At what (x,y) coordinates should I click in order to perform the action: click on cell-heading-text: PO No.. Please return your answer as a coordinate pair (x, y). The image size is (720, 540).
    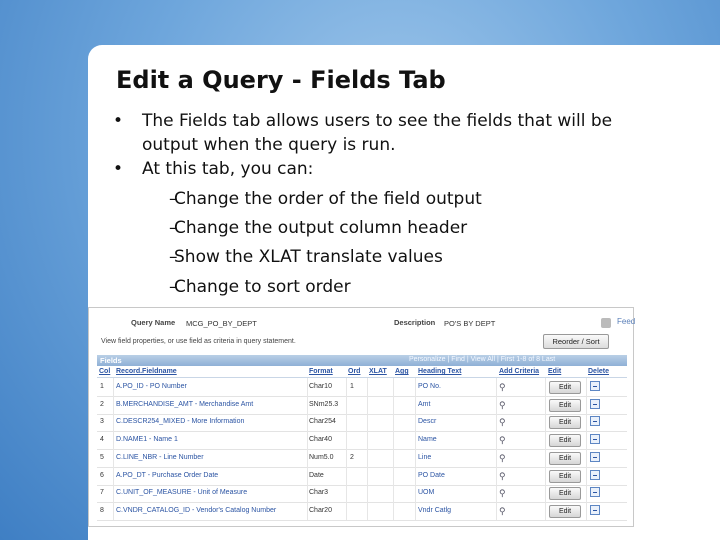
    Looking at the image, I should click on (429, 386).